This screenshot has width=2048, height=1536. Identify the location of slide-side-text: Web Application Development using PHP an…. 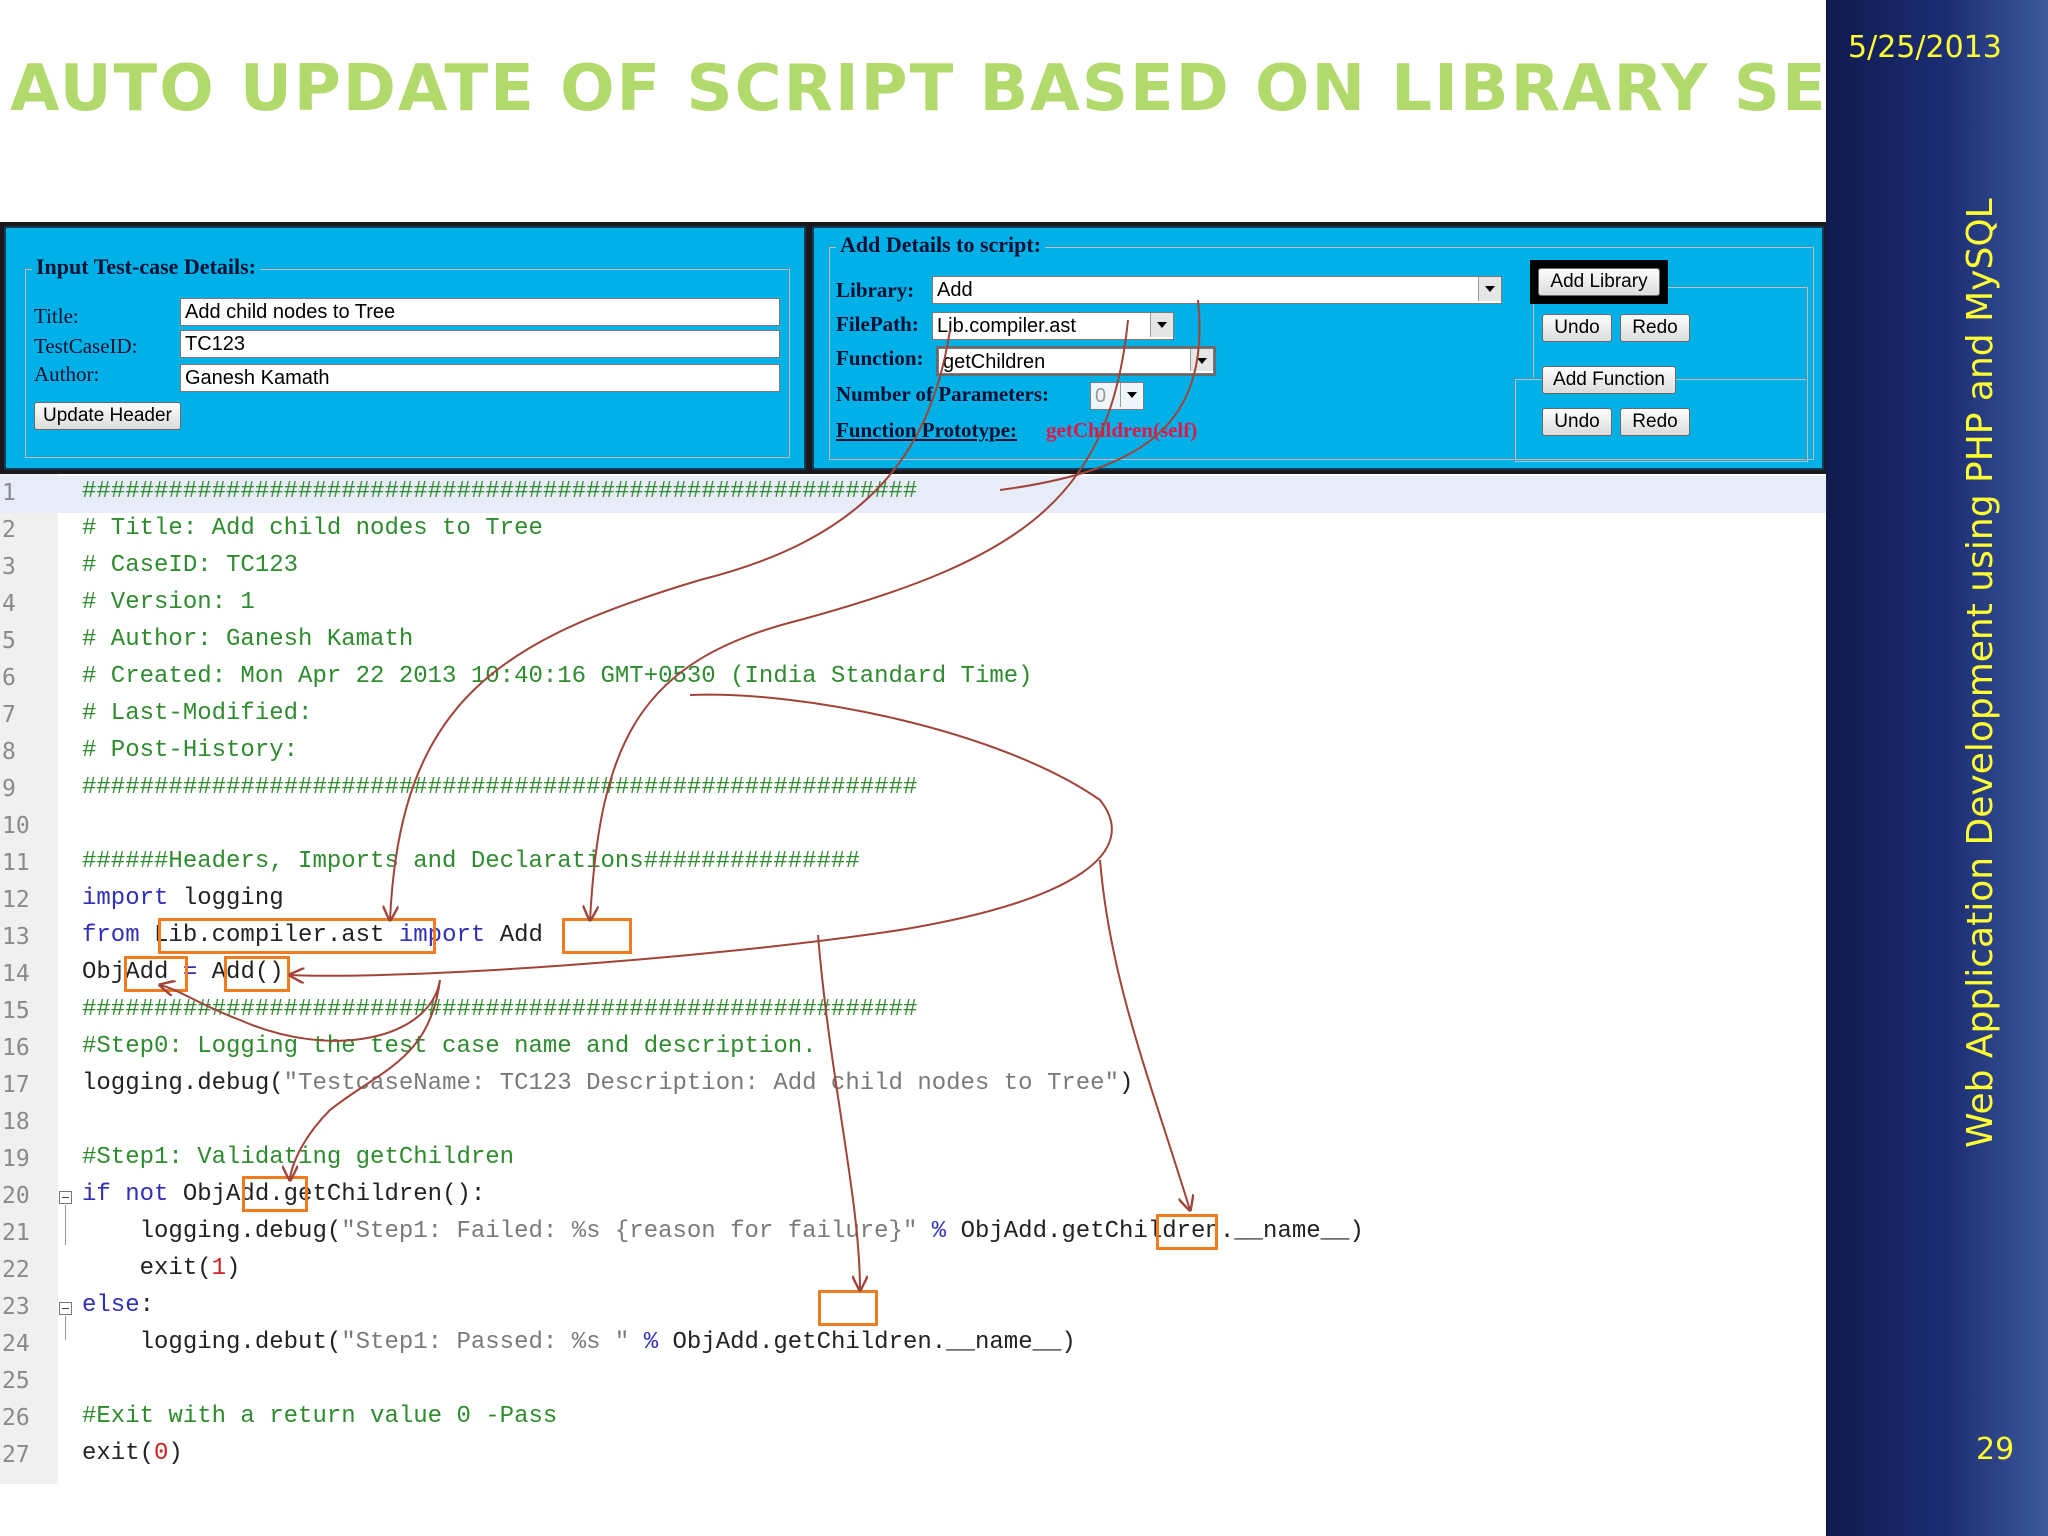
(1980, 673).